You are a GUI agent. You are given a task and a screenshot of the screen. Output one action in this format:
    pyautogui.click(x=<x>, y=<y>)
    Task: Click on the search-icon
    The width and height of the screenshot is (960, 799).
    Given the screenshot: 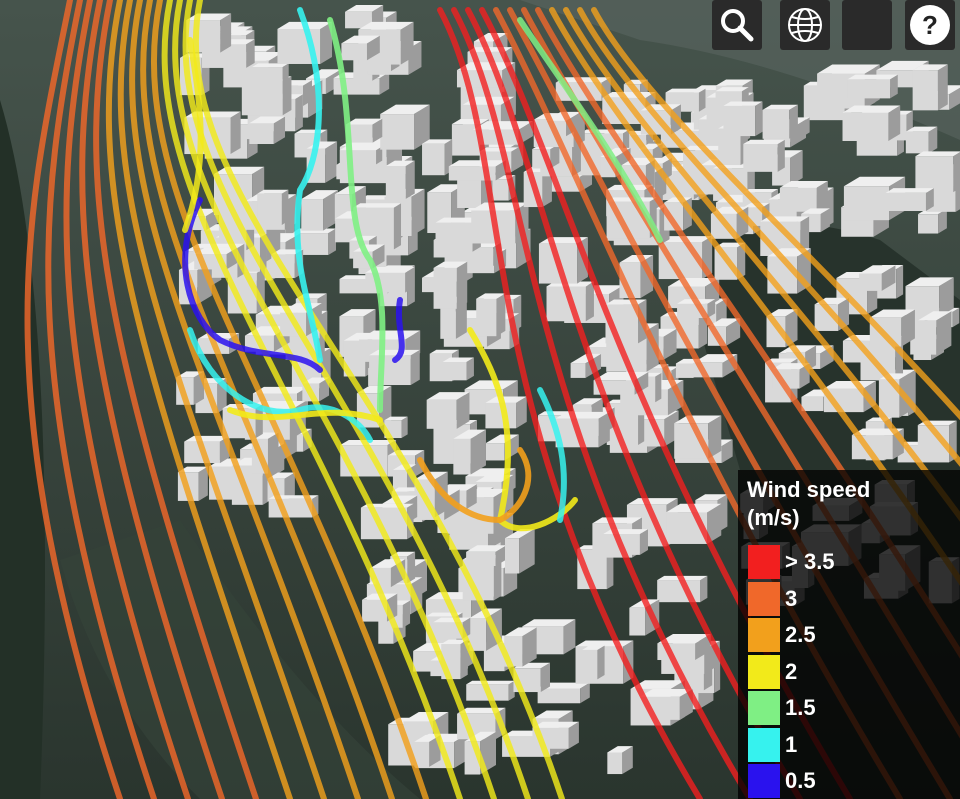 What is the action you would take?
    pyautogui.click(x=737, y=25)
    